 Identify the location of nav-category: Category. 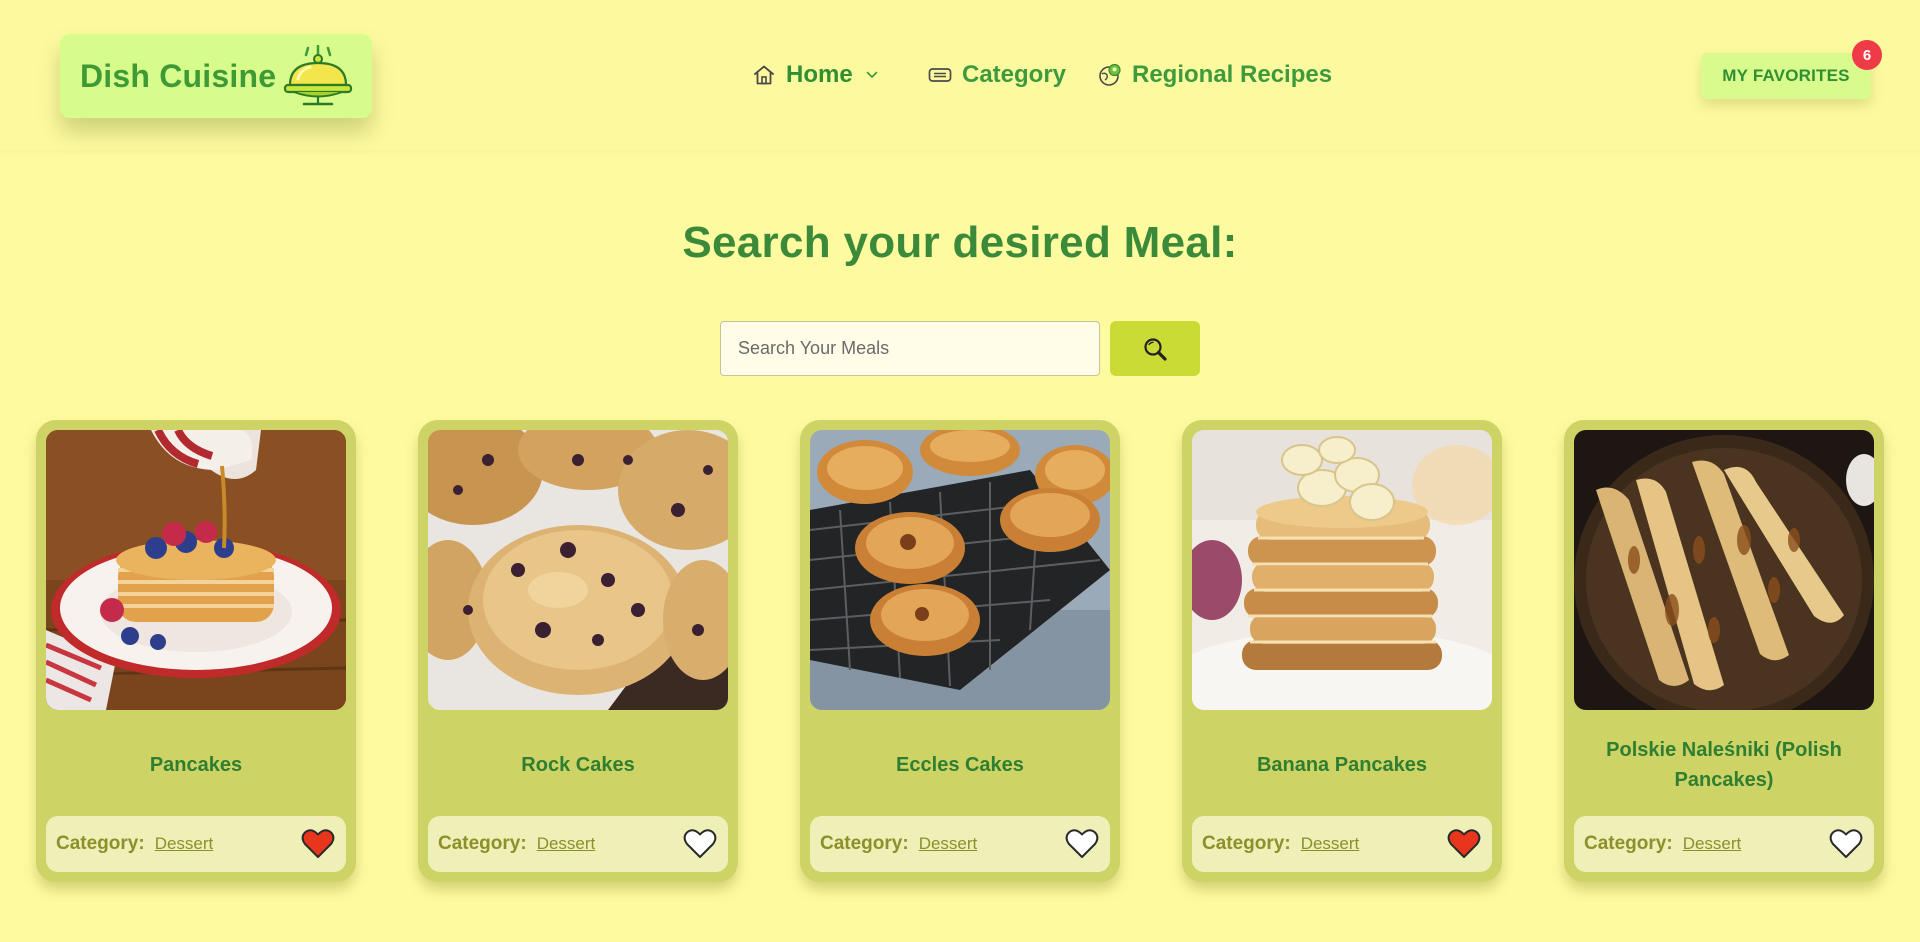
(997, 75).